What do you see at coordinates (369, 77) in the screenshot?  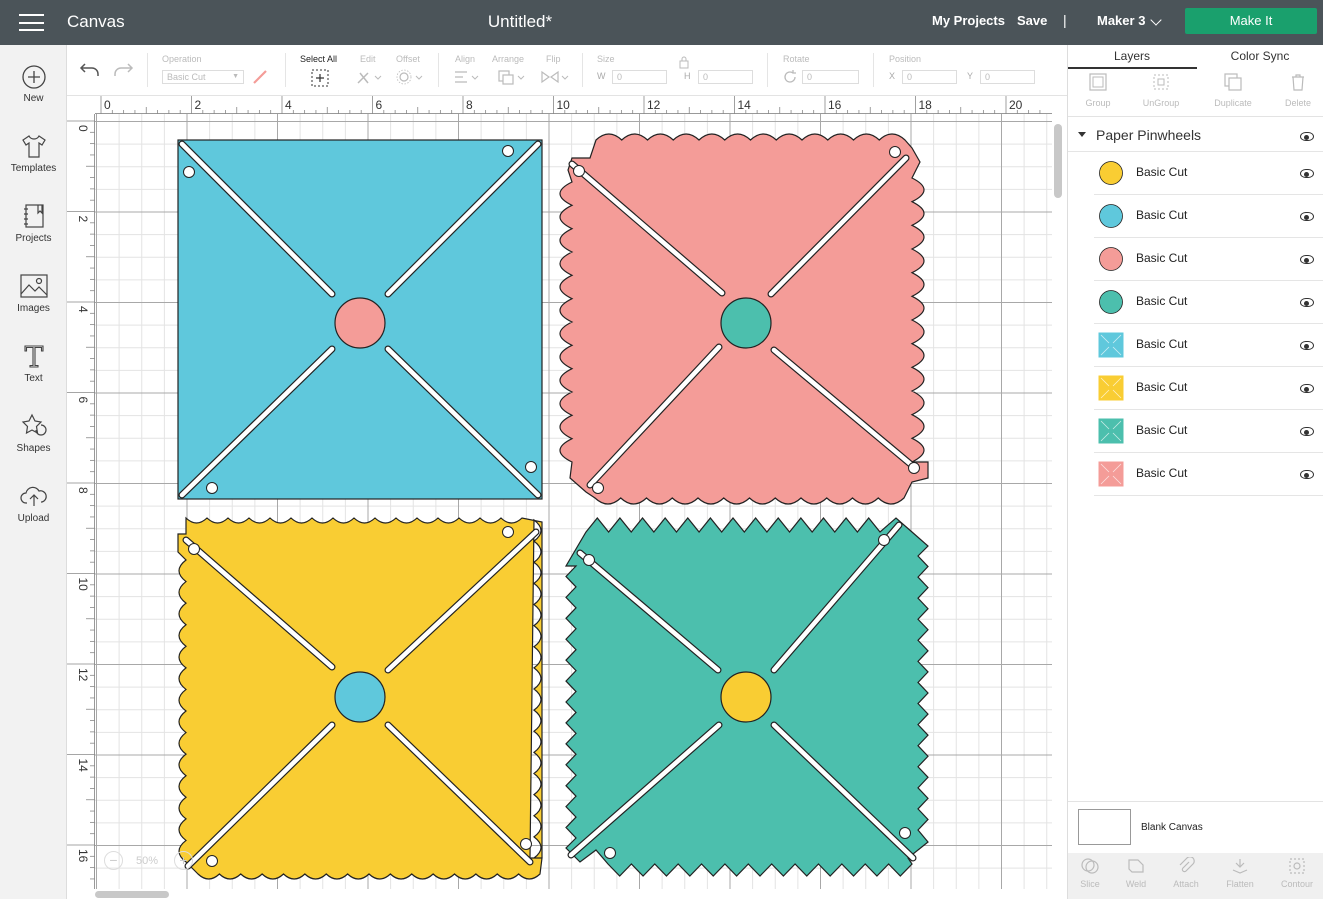 I see `edit-icon` at bounding box center [369, 77].